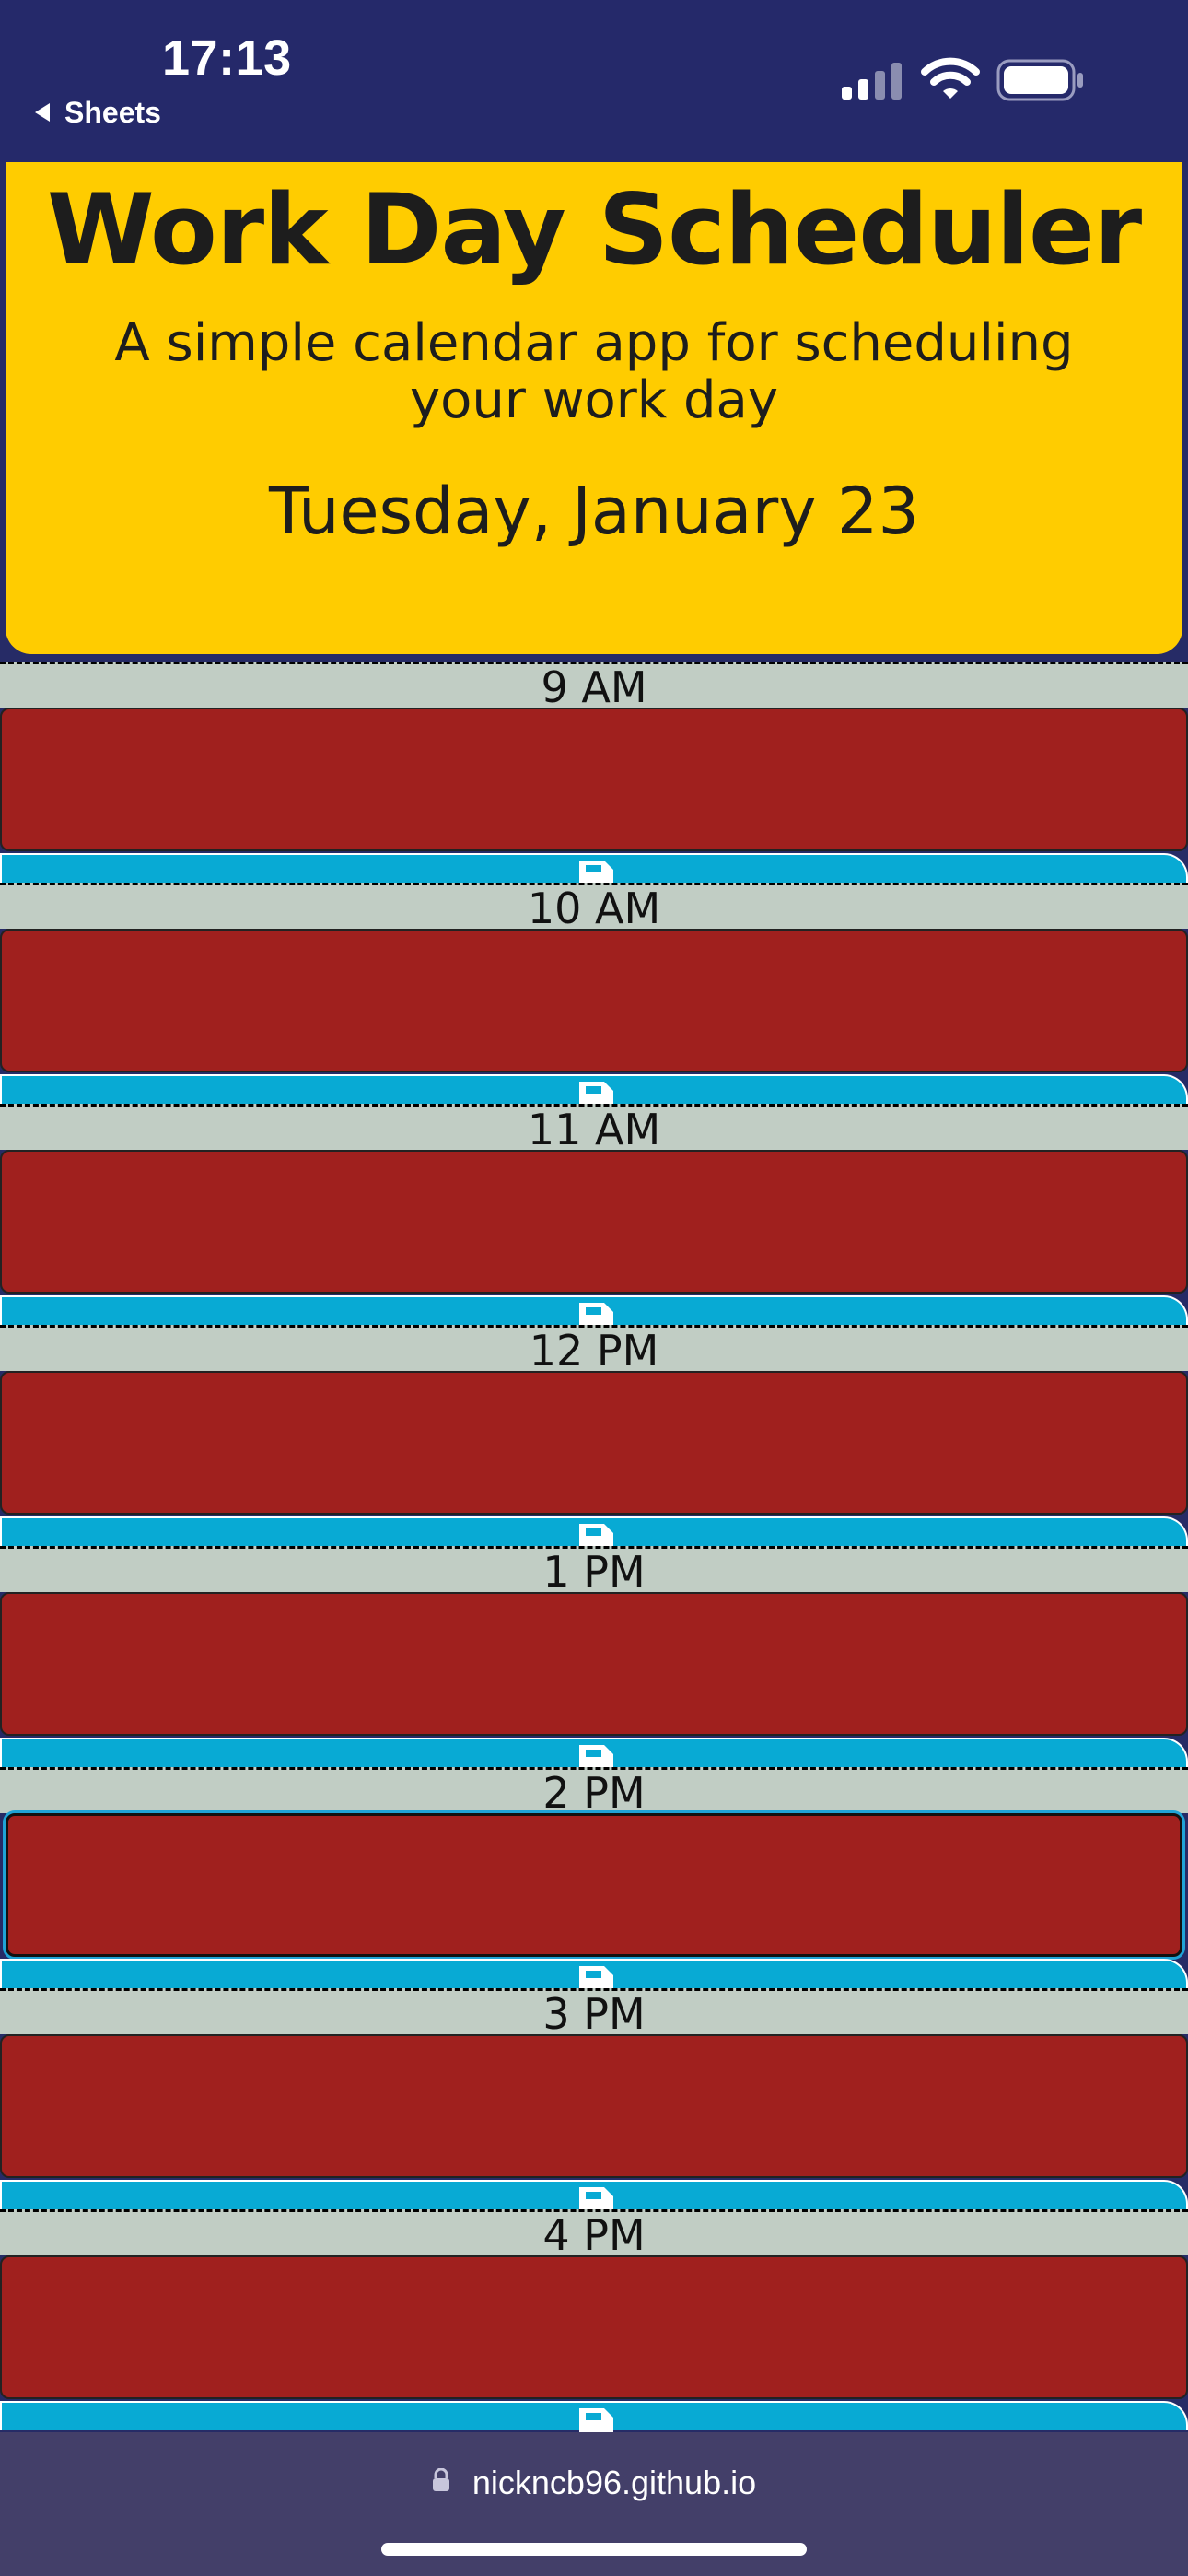  What do you see at coordinates (951, 80) in the screenshot?
I see `wifi-icon` at bounding box center [951, 80].